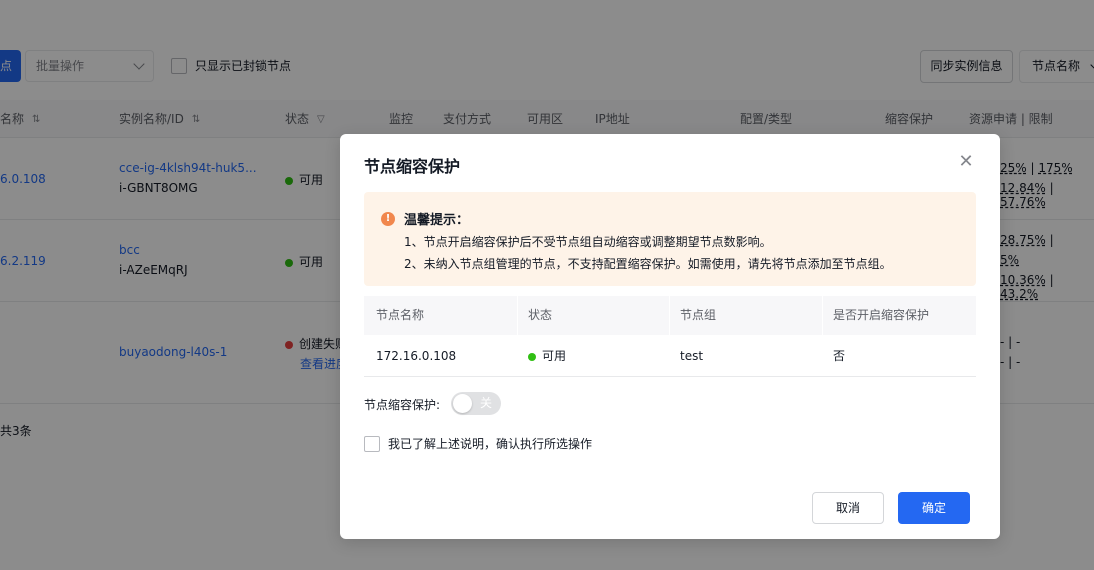  What do you see at coordinates (554, 356) in the screenshot?
I see `status-text: 可用` at bounding box center [554, 356].